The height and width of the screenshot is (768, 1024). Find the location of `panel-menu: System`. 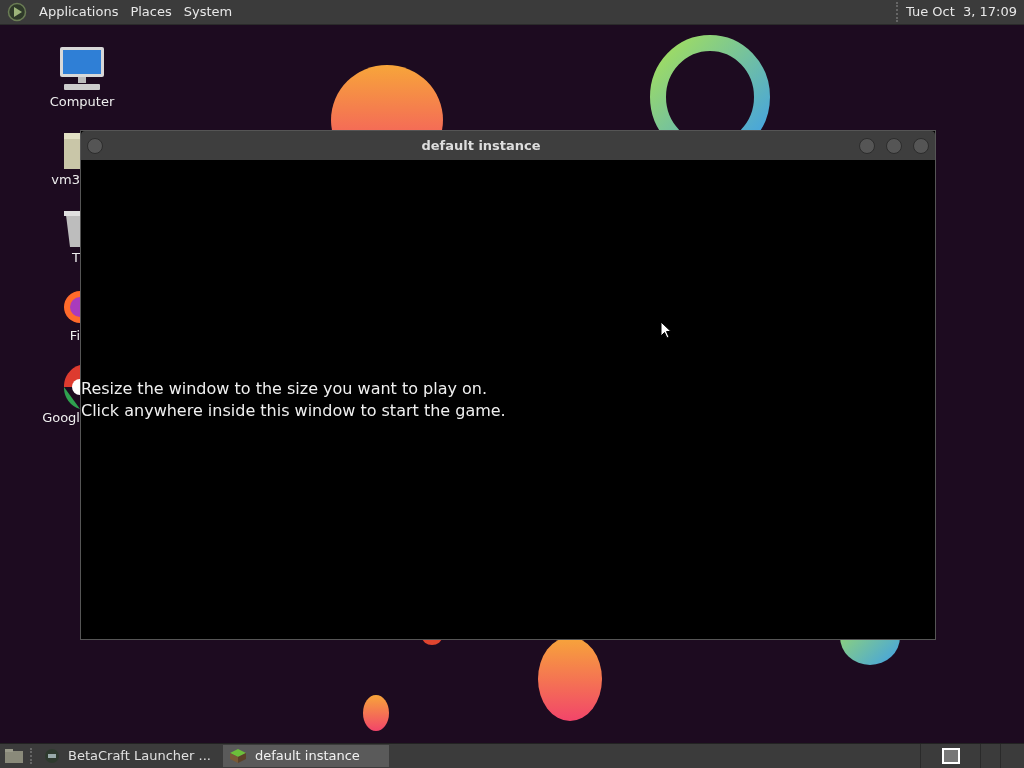

panel-menu: System is located at coordinates (208, 12).